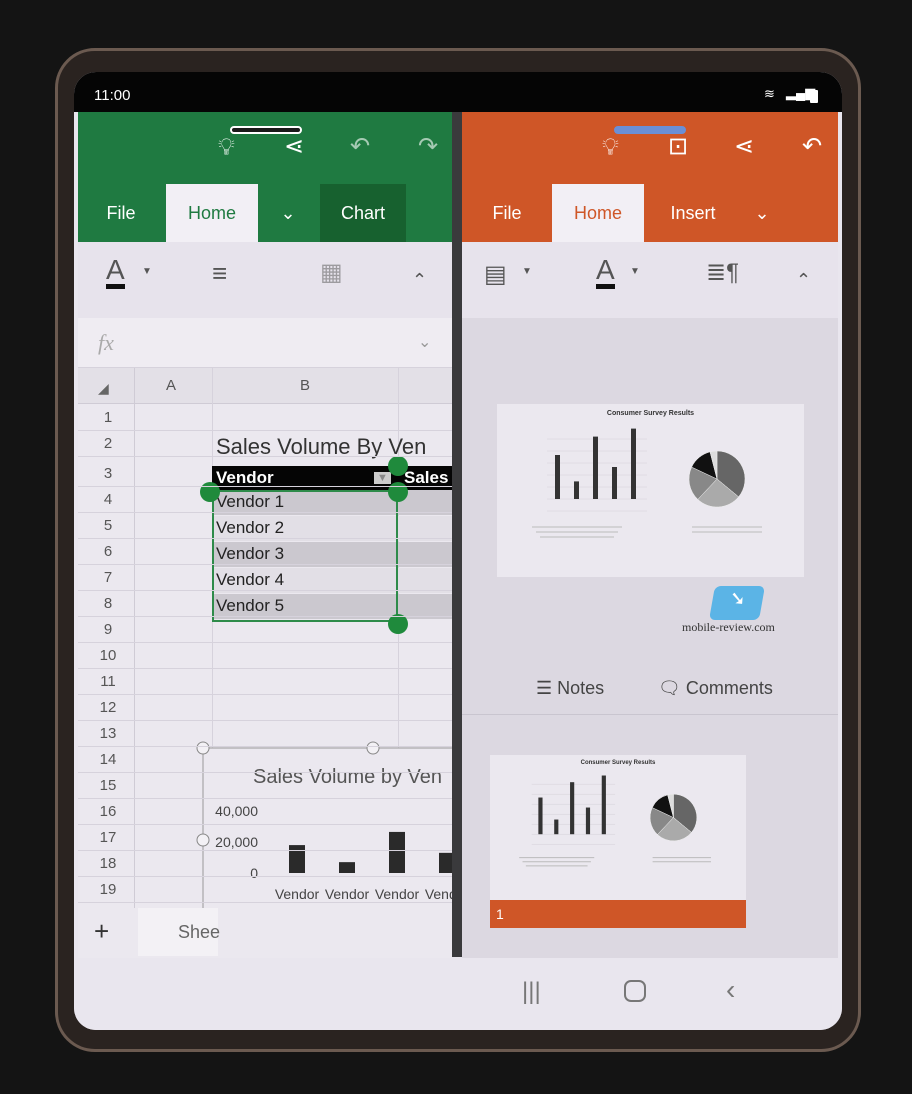 This screenshot has width=912, height=1094. I want to click on y-tick-label: 20,000, so click(236, 842).